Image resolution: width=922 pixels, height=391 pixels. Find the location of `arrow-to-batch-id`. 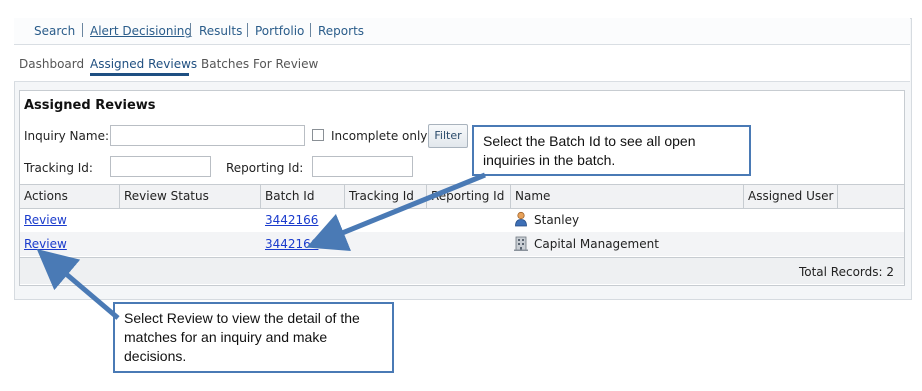

arrow-to-batch-id is located at coordinates (396, 212).